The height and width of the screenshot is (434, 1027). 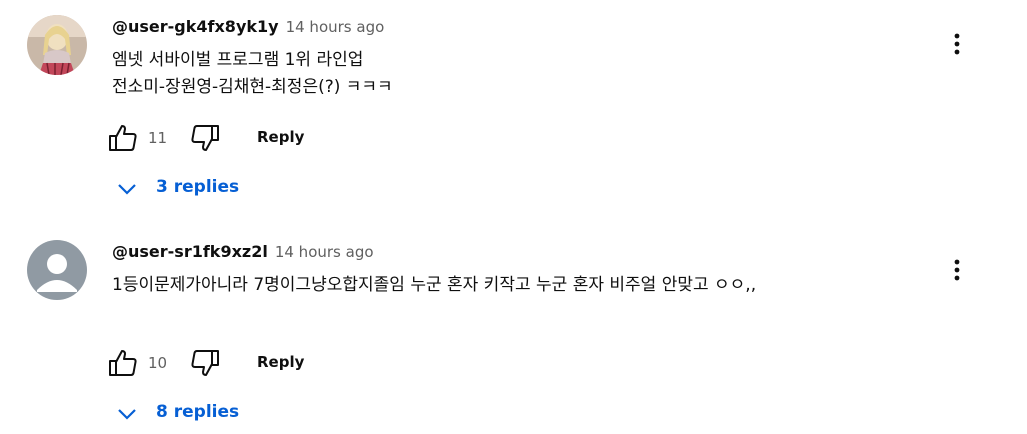 I want to click on author-name: @user-sr1fk9xz2l, so click(x=190, y=251).